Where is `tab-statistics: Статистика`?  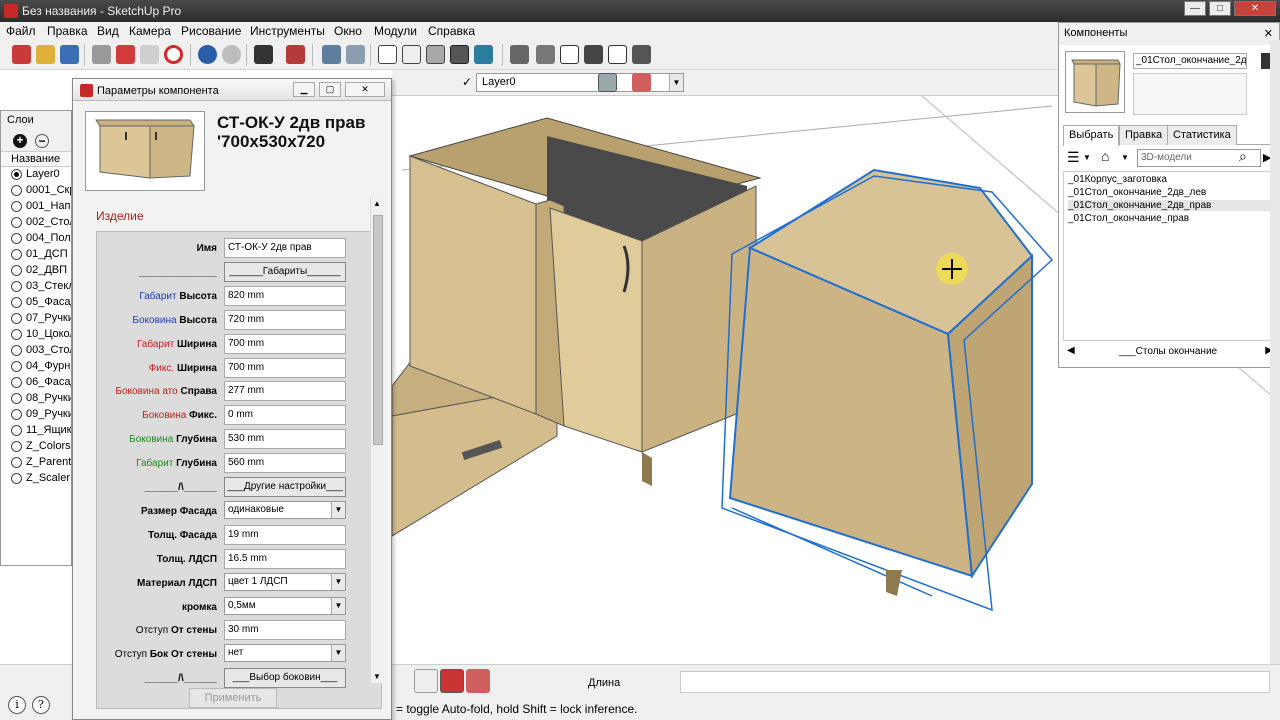 tab-statistics: Статистика is located at coordinates (1202, 135).